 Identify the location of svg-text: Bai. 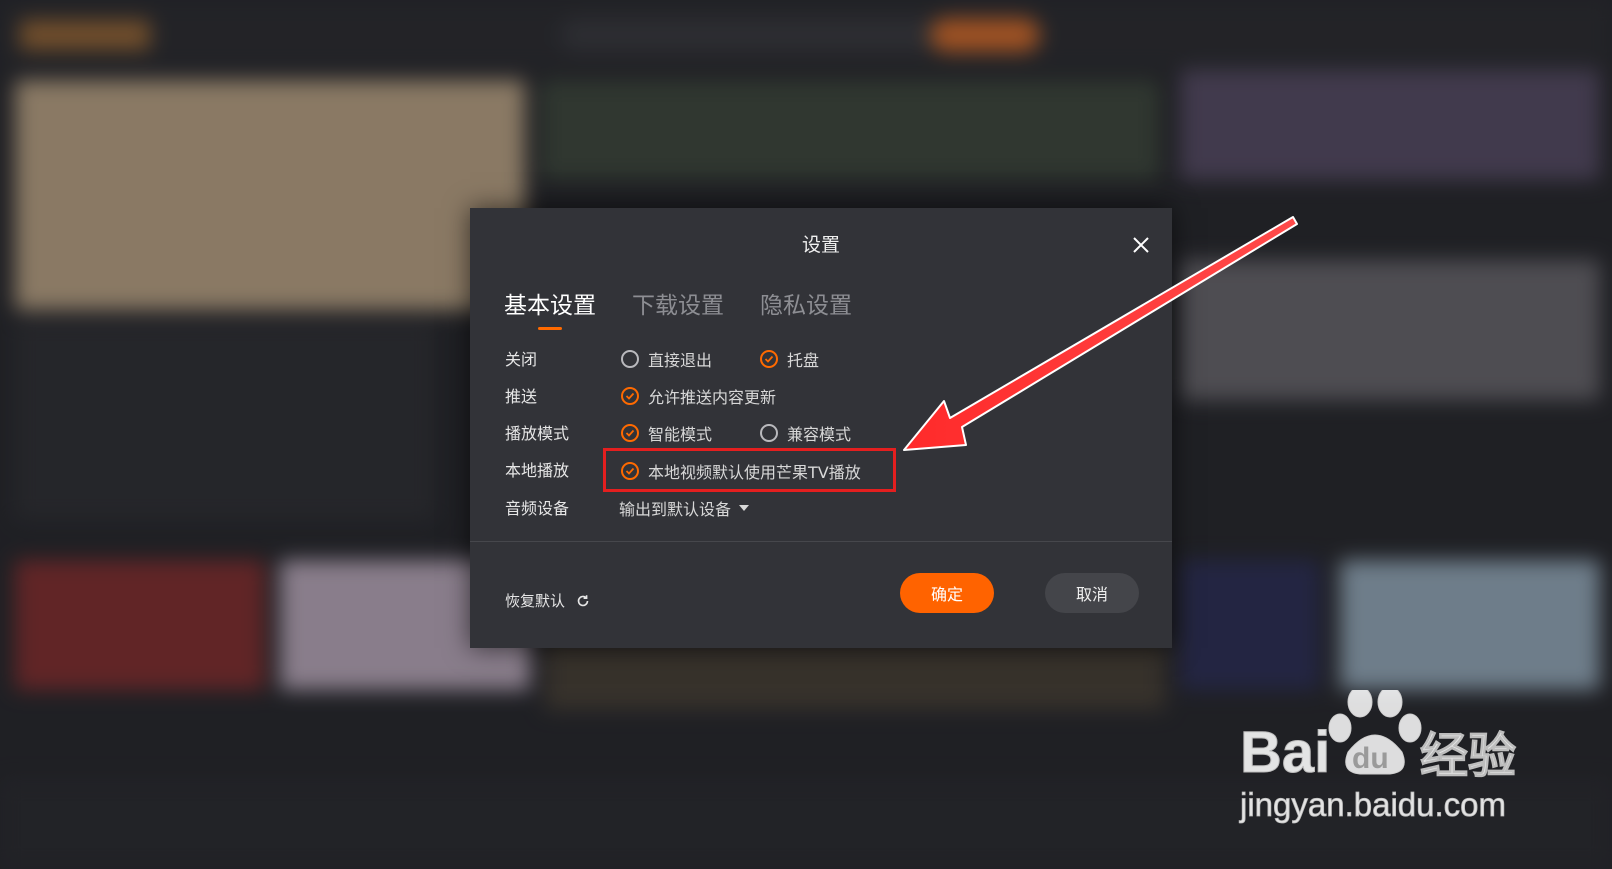
(1285, 752).